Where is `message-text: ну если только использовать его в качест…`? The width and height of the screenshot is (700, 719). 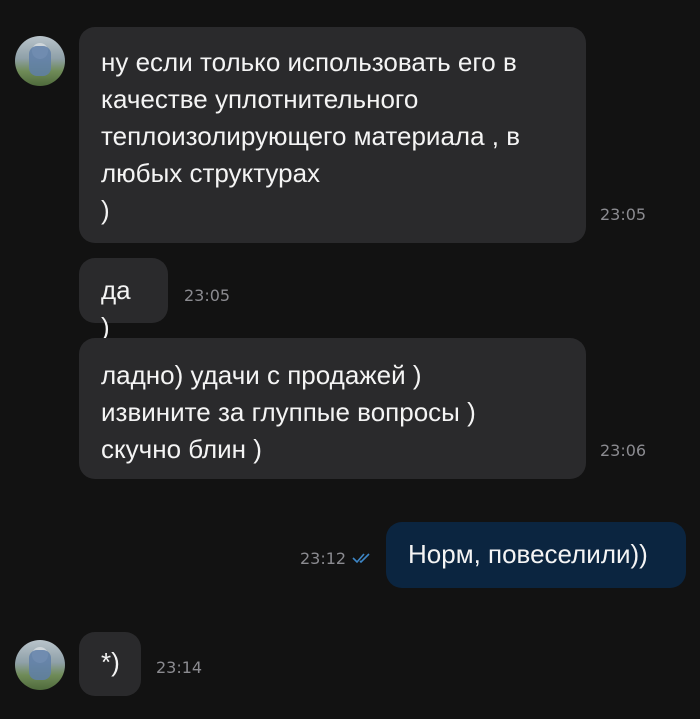
message-text: ну если только использовать его в качест… is located at coordinates (311, 136).